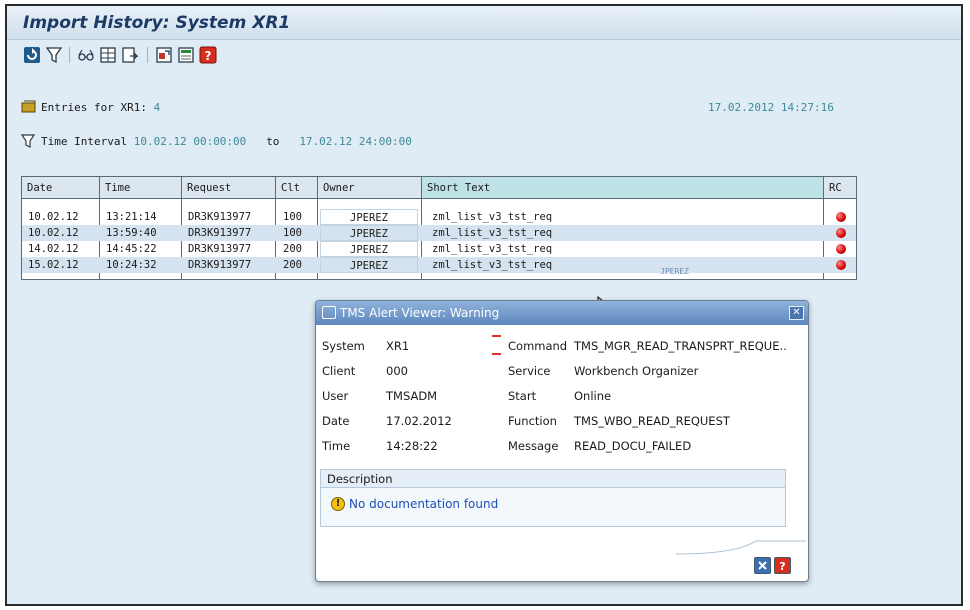 The height and width of the screenshot is (610, 970). What do you see at coordinates (157, 23) in the screenshot?
I see `page-title: Import History: System XR1` at bounding box center [157, 23].